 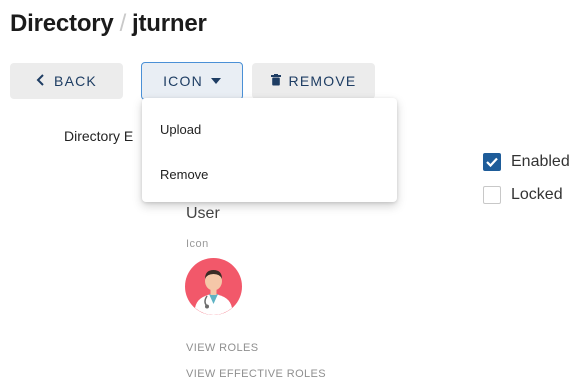 I want to click on enabled-label: Enabled, so click(x=540, y=161).